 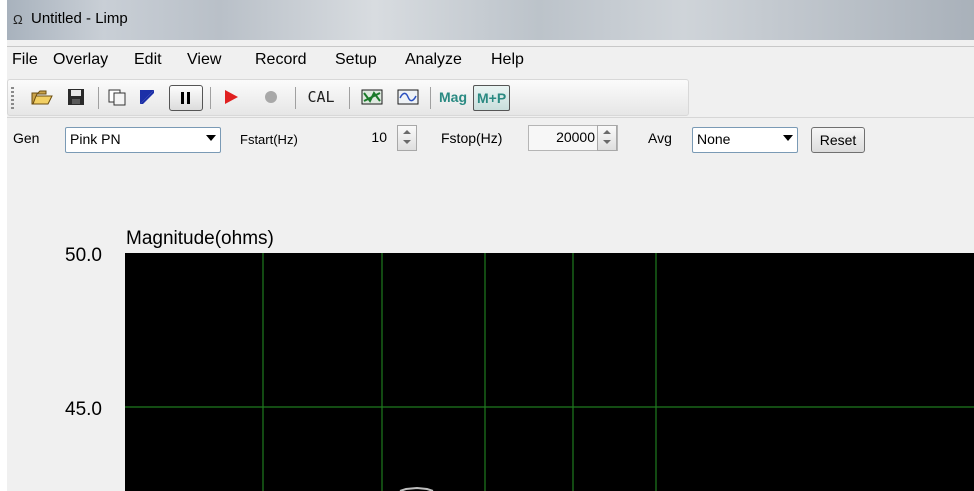 What do you see at coordinates (838, 140) in the screenshot?
I see `reset-button: Reset` at bounding box center [838, 140].